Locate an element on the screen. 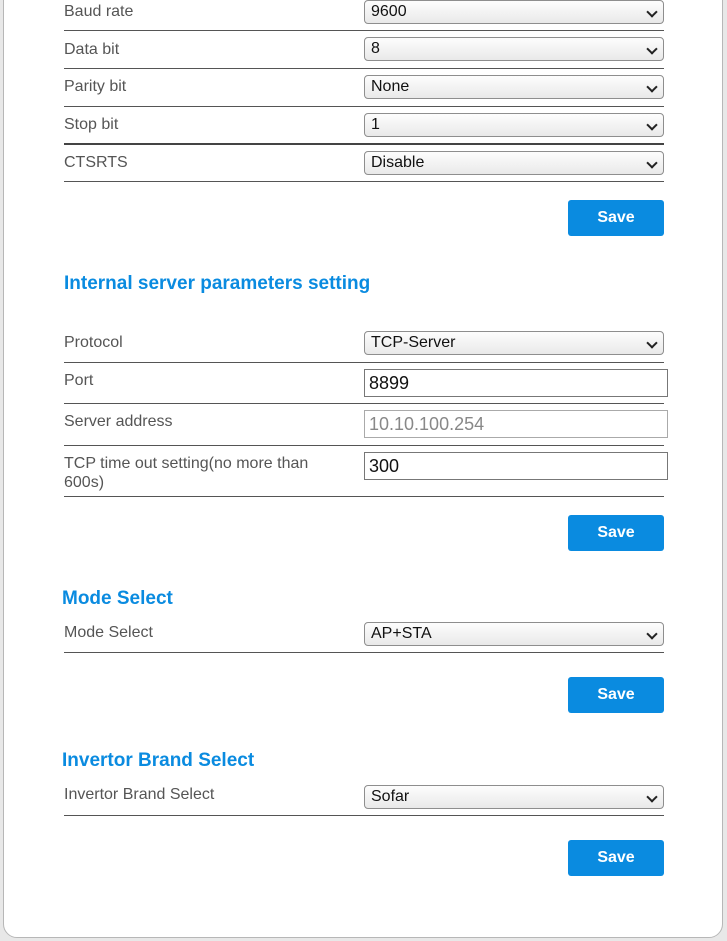  data-bit-select: 8 is located at coordinates (514, 49).